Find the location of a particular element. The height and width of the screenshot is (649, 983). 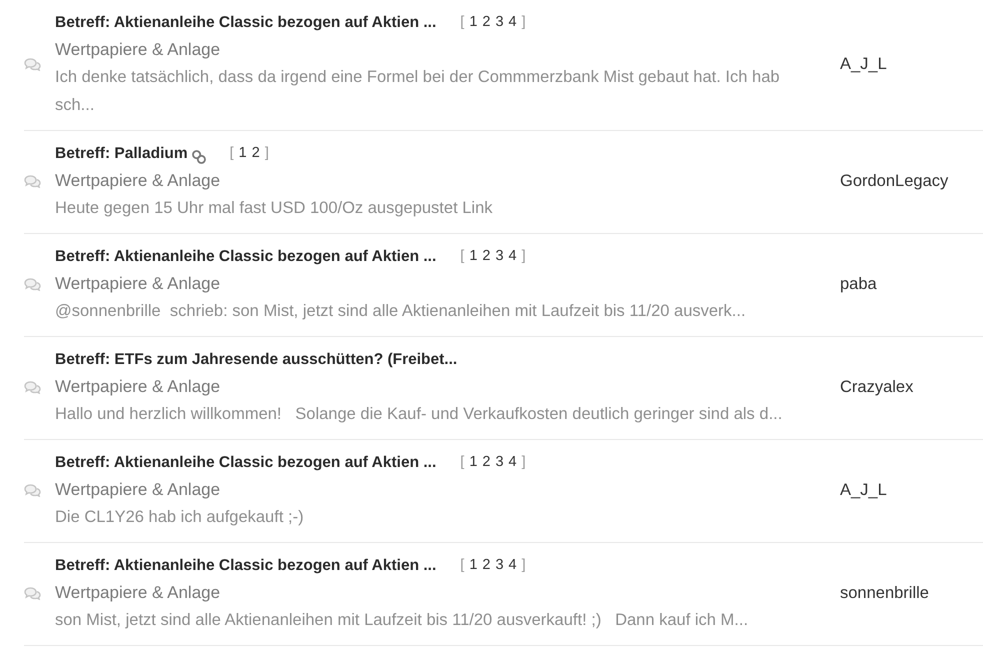

author-link: Crazyalex is located at coordinates (877, 387).